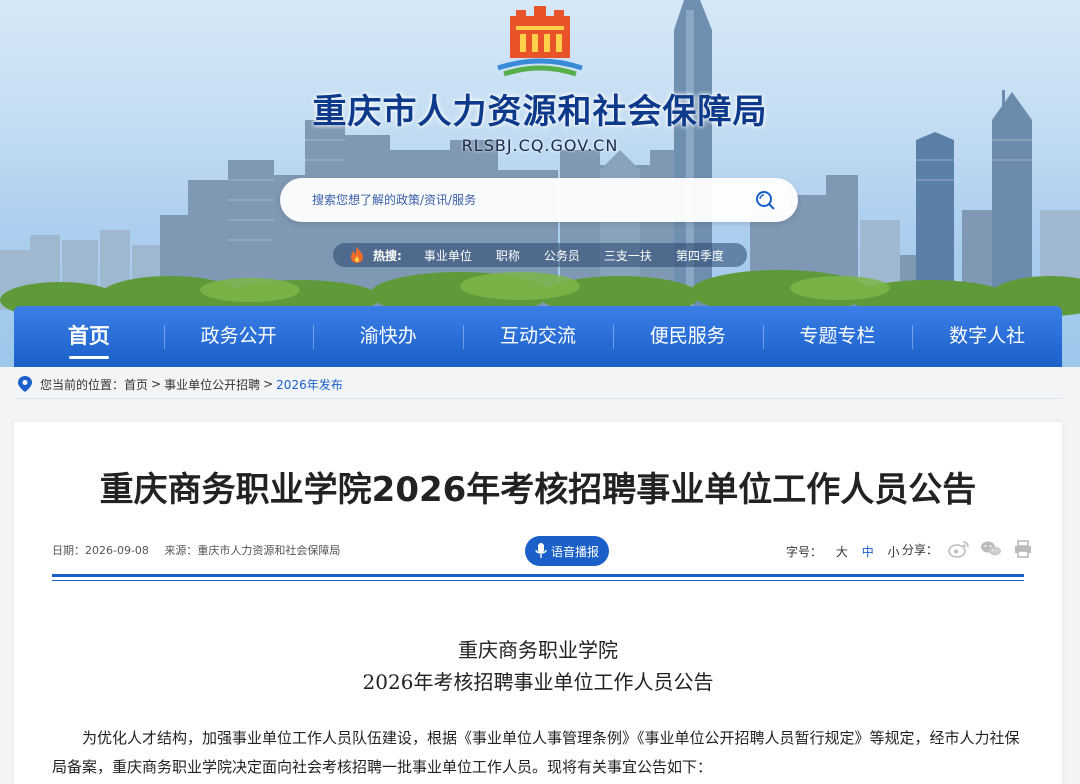 Image resolution: width=1080 pixels, height=784 pixels. Describe the element at coordinates (628, 255) in the screenshot. I see `hot-tag-sanzhiyifu: 三支一扶` at that location.